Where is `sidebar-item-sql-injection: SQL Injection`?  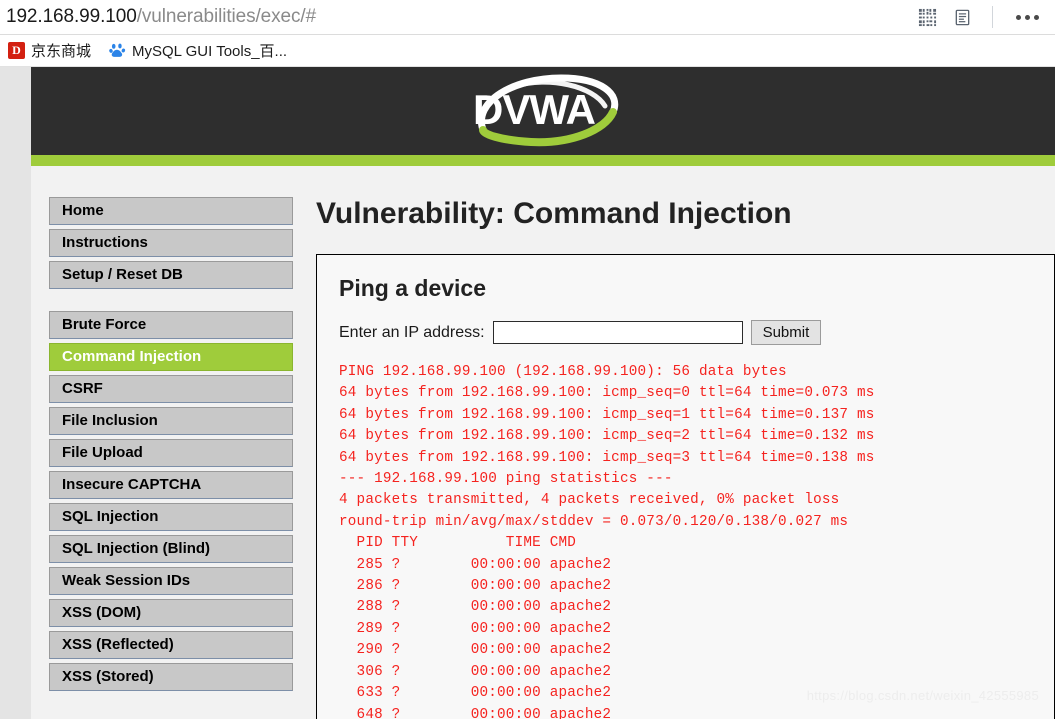
sidebar-item-sql-injection: SQL Injection is located at coordinates (171, 517).